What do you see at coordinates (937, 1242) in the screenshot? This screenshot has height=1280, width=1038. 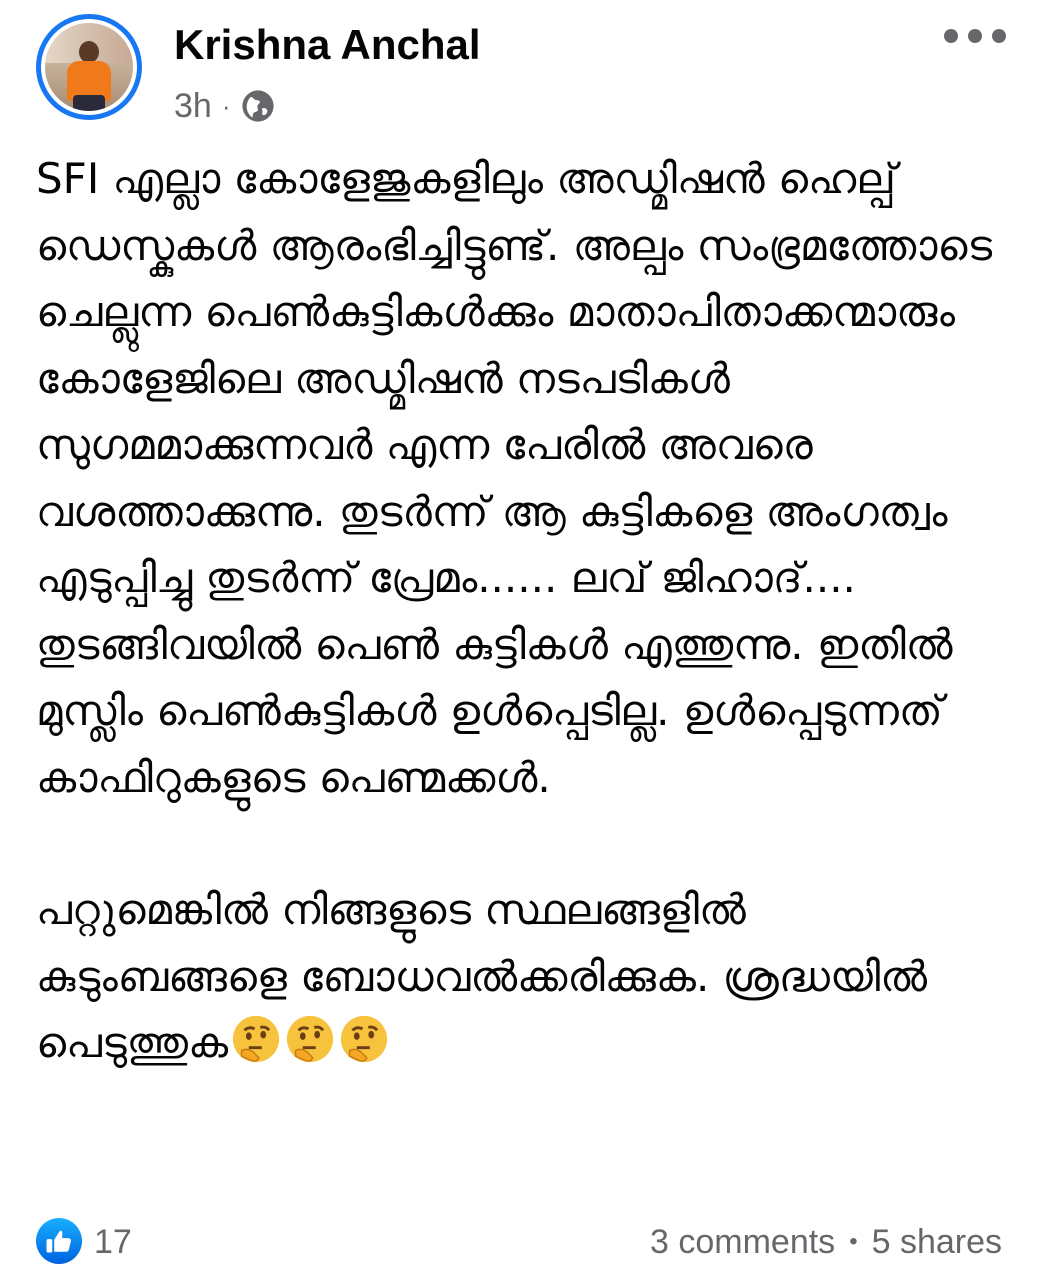 I see `shares-count: 5 shares` at bounding box center [937, 1242].